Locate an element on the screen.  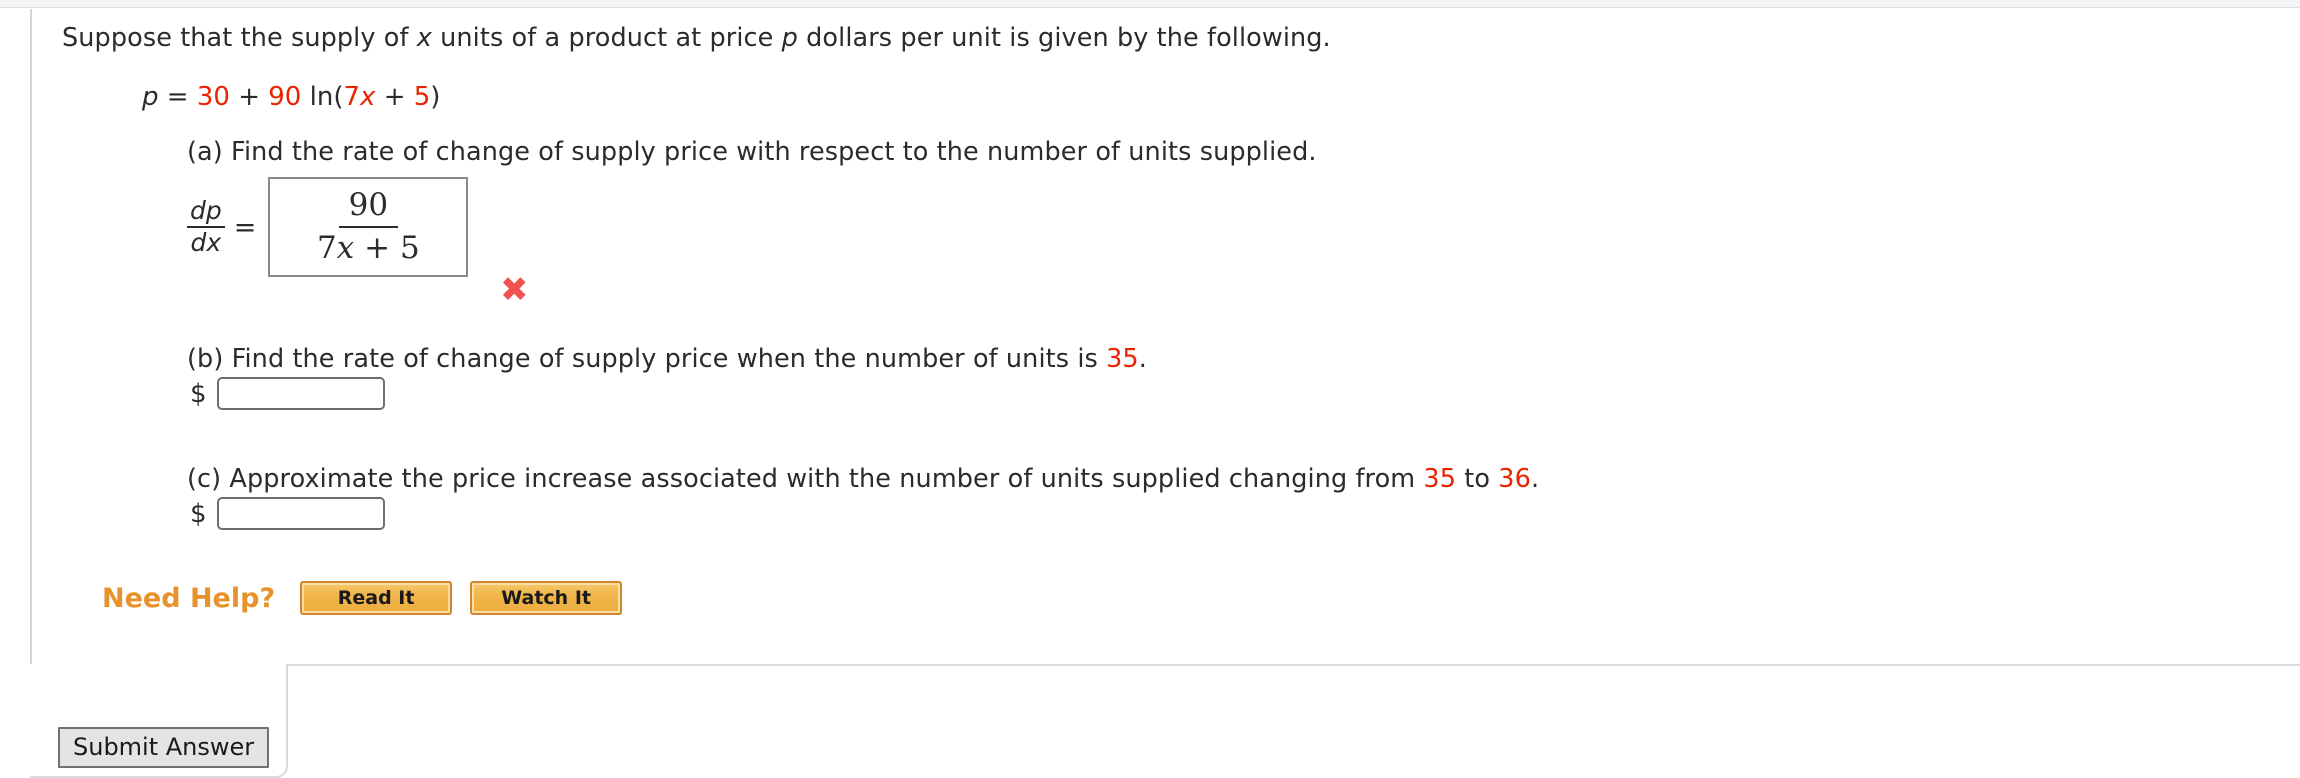
answer-fraction-denominator: 7x + 5 is located at coordinates (368, 247).